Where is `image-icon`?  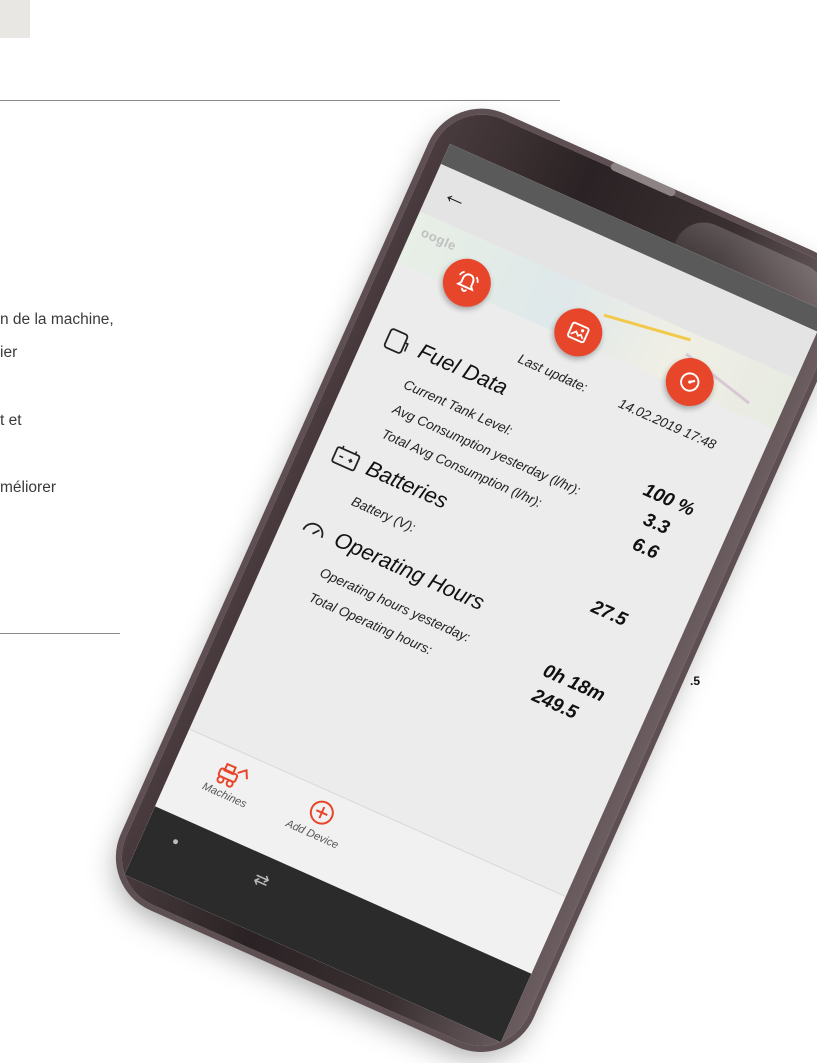 image-icon is located at coordinates (578, 332).